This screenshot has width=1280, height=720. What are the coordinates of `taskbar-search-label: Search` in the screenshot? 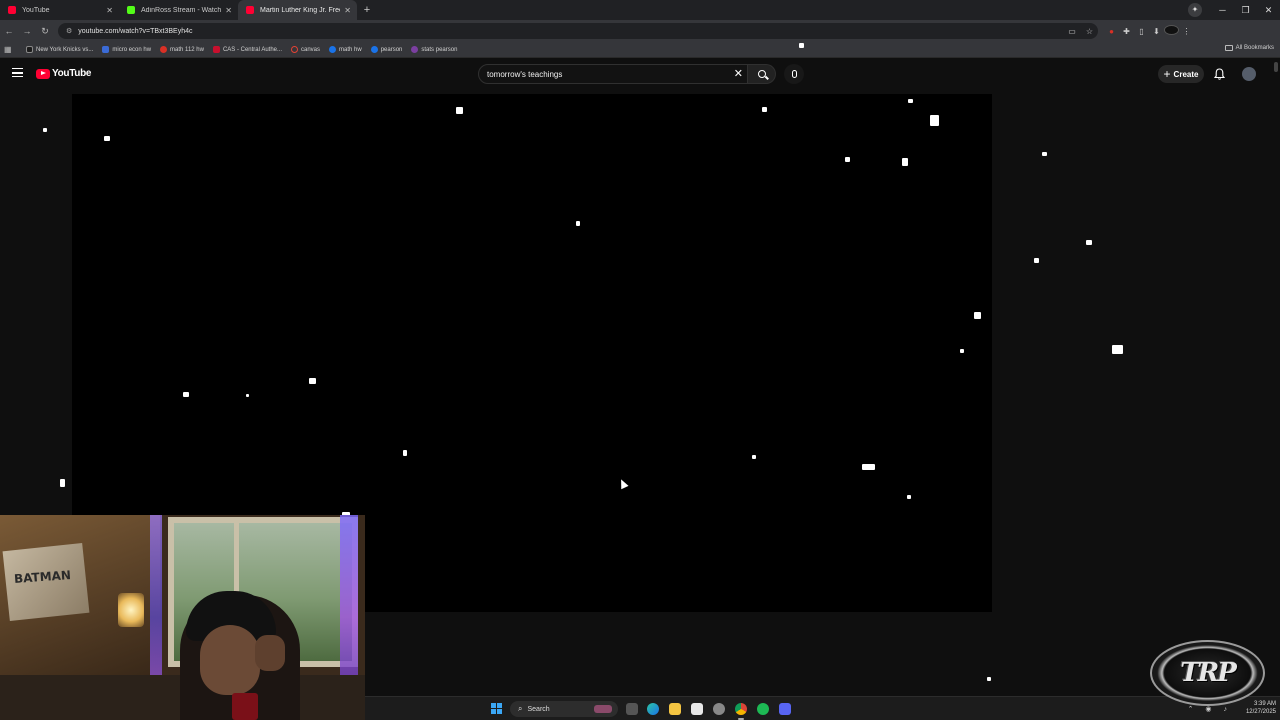 It's located at (538, 709).